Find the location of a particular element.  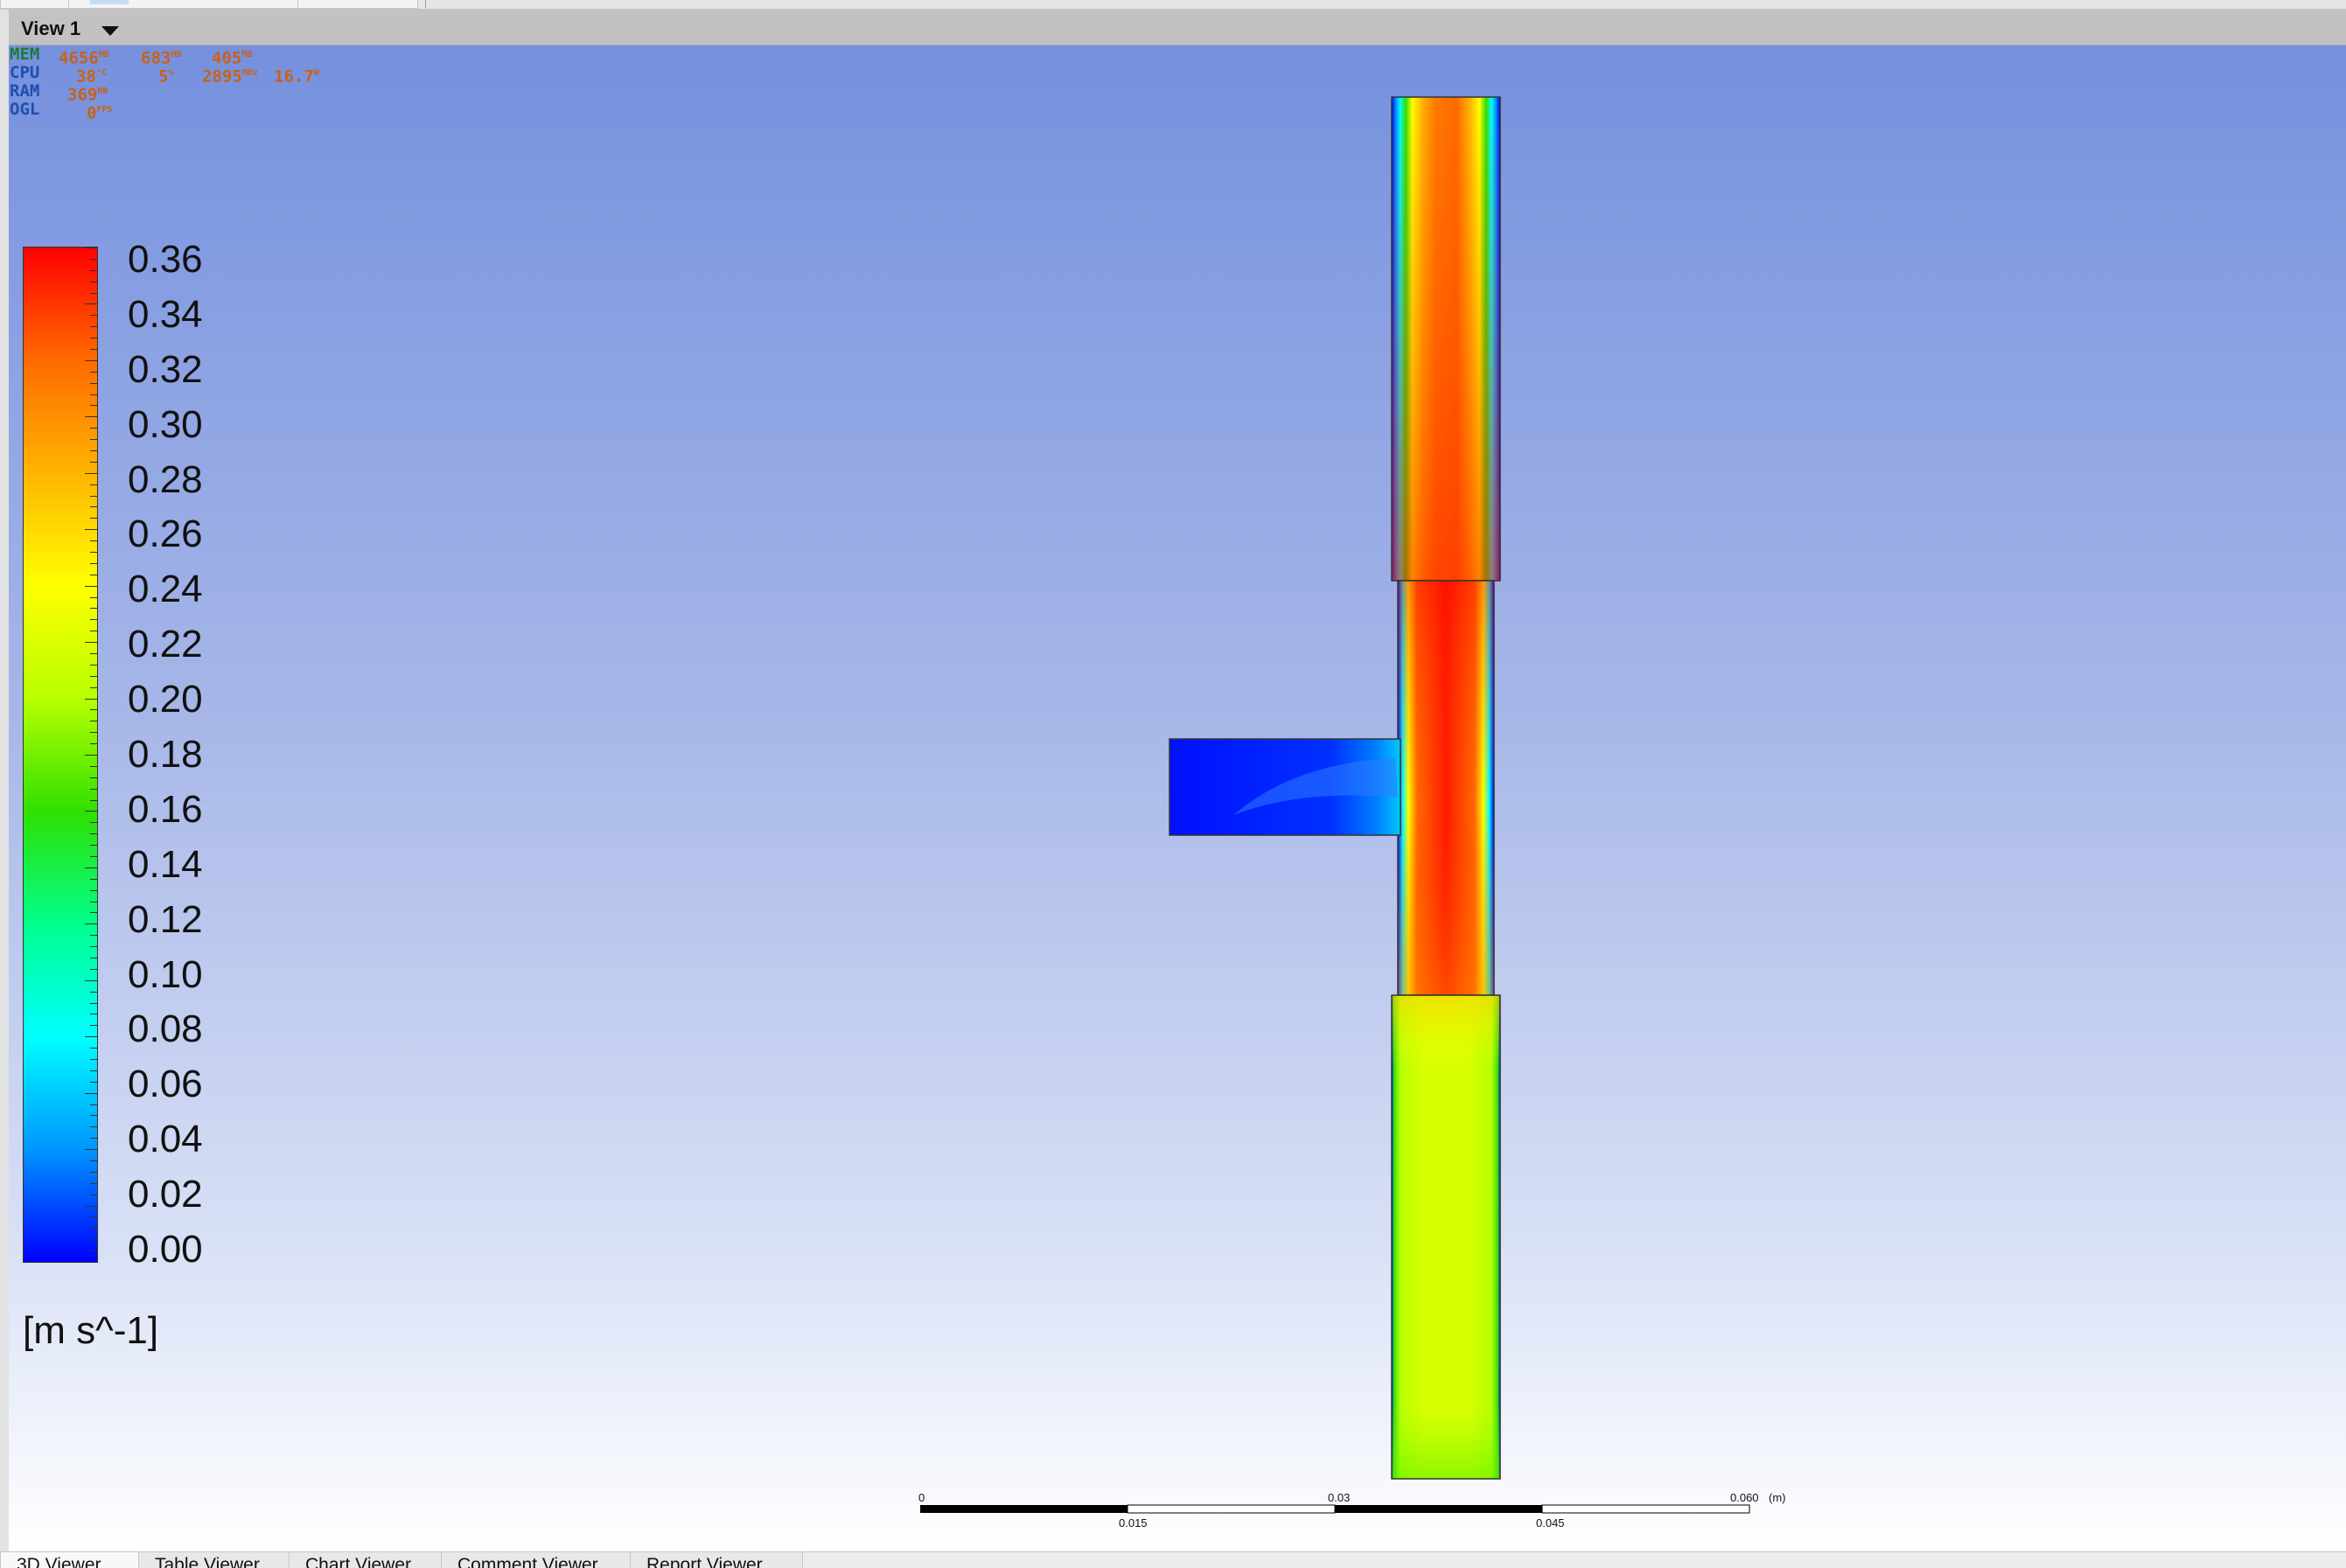

scale-label-0.015: 0.015 is located at coordinates (1133, 1523).